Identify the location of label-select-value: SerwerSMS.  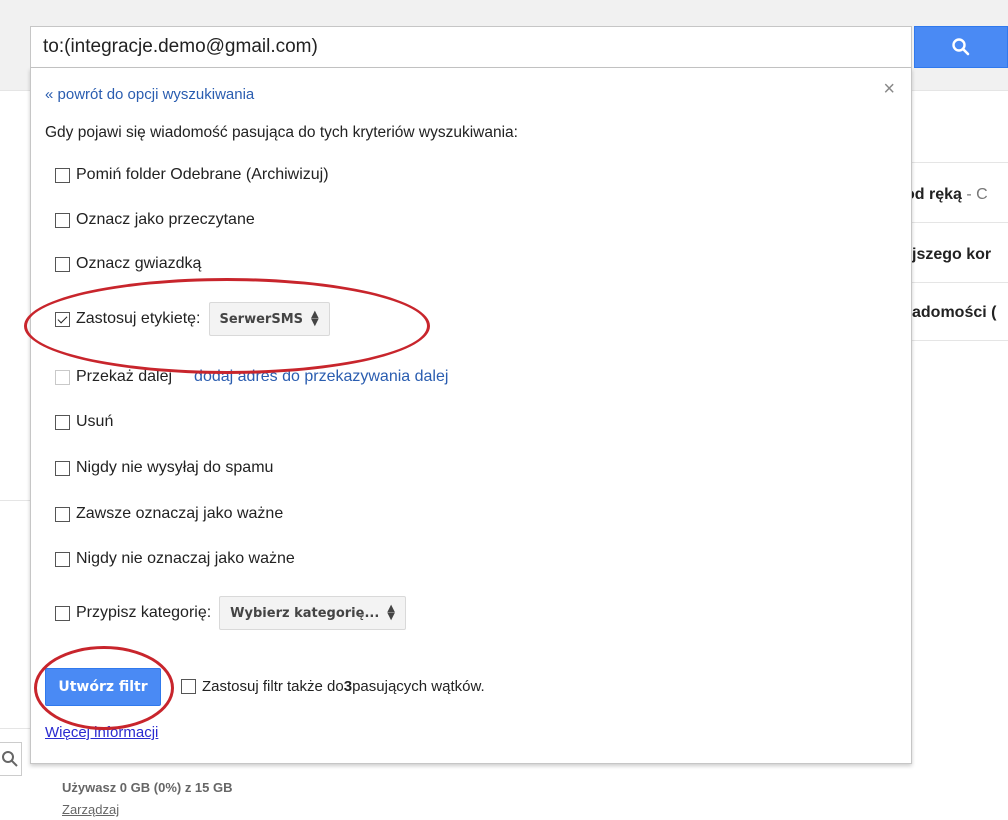
(261, 319).